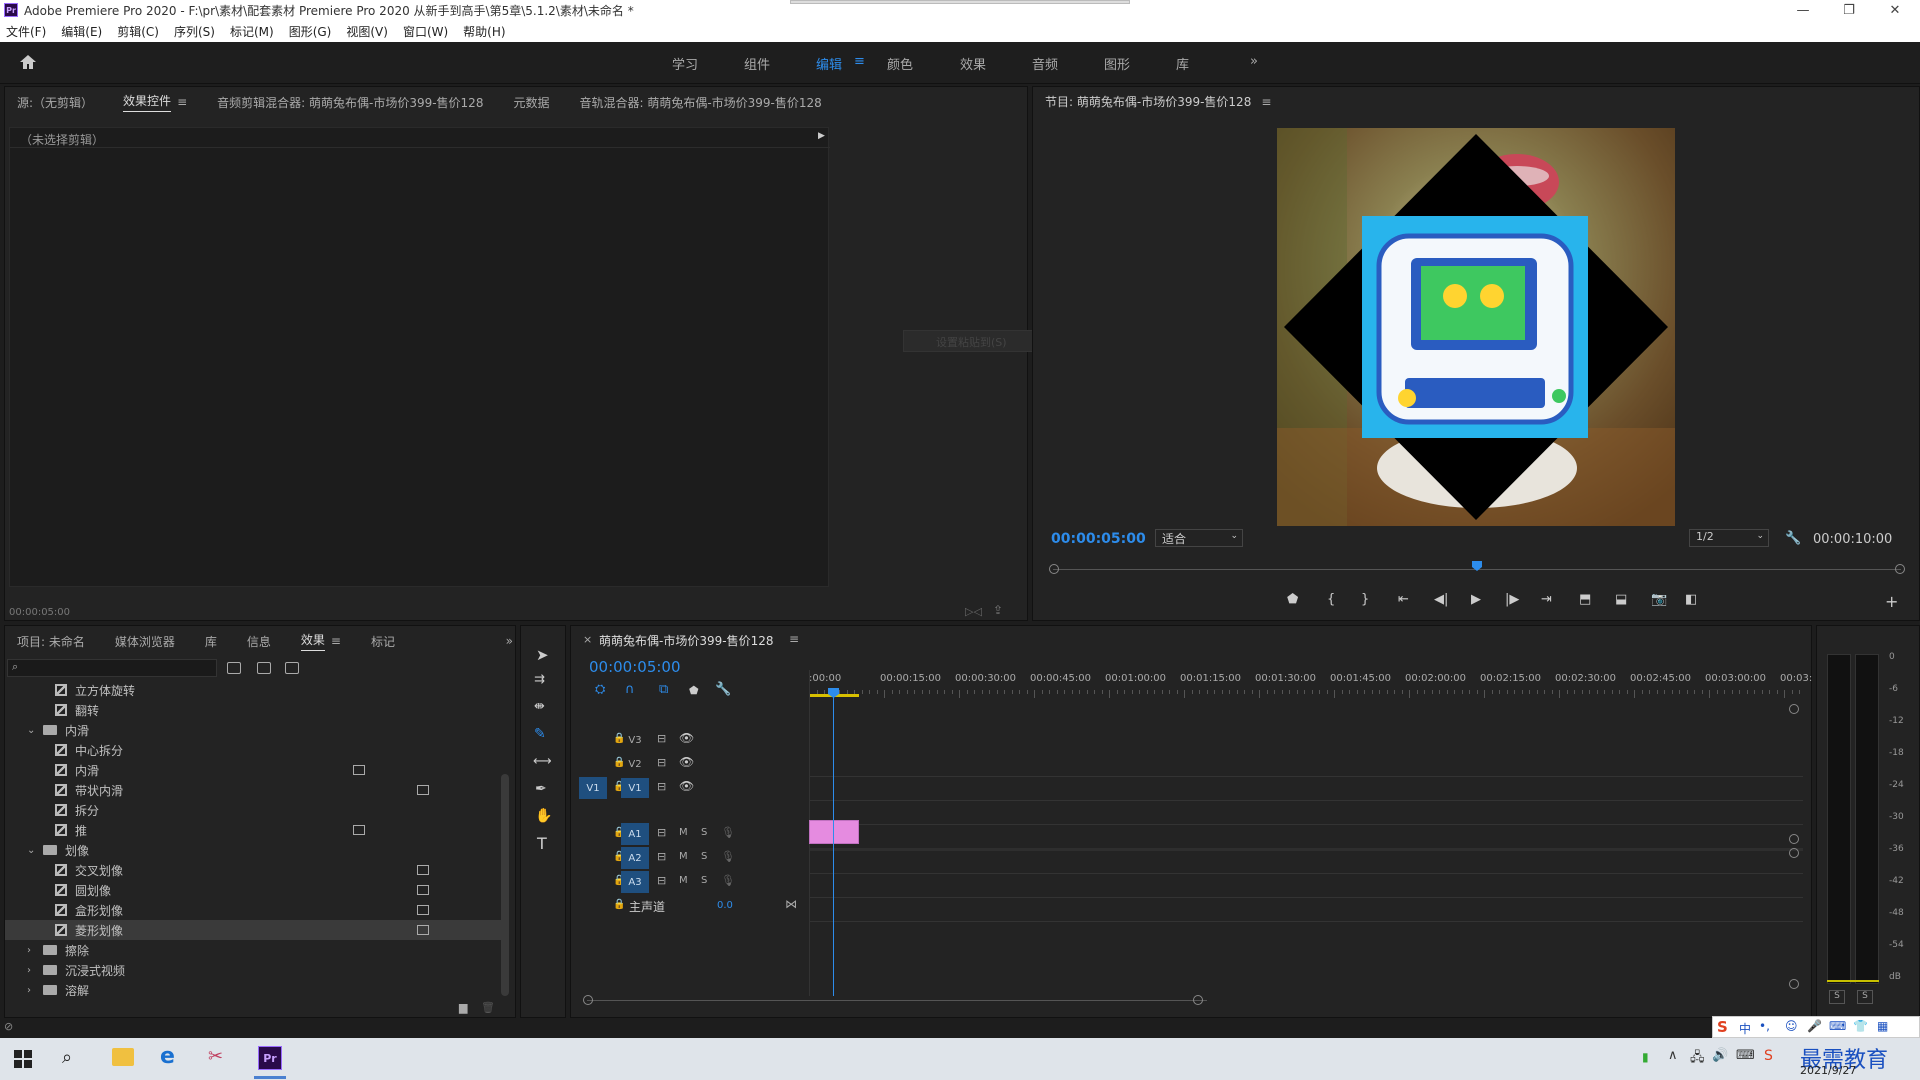 The width and height of the screenshot is (1920, 1080). What do you see at coordinates (67, 1057) in the screenshot?
I see `search-icon: ⌕` at bounding box center [67, 1057].